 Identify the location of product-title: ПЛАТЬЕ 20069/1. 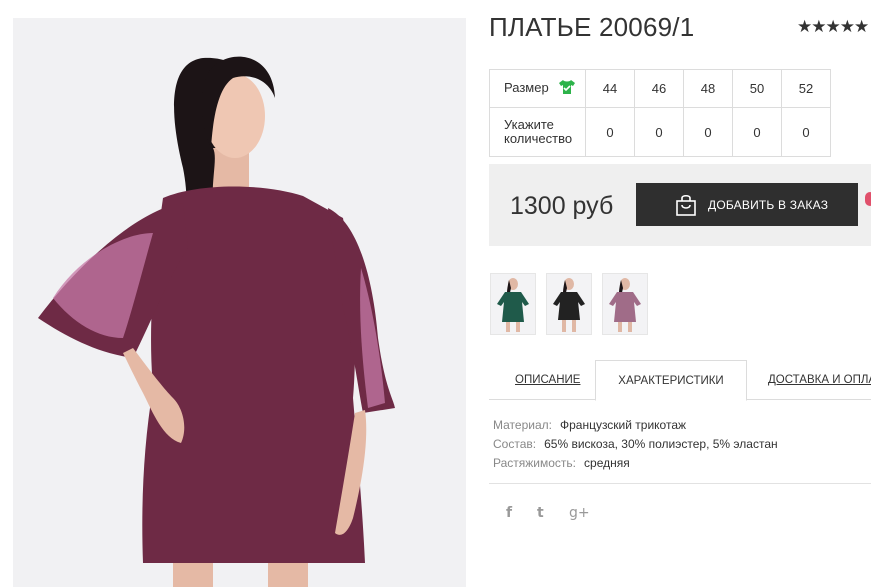
(592, 27).